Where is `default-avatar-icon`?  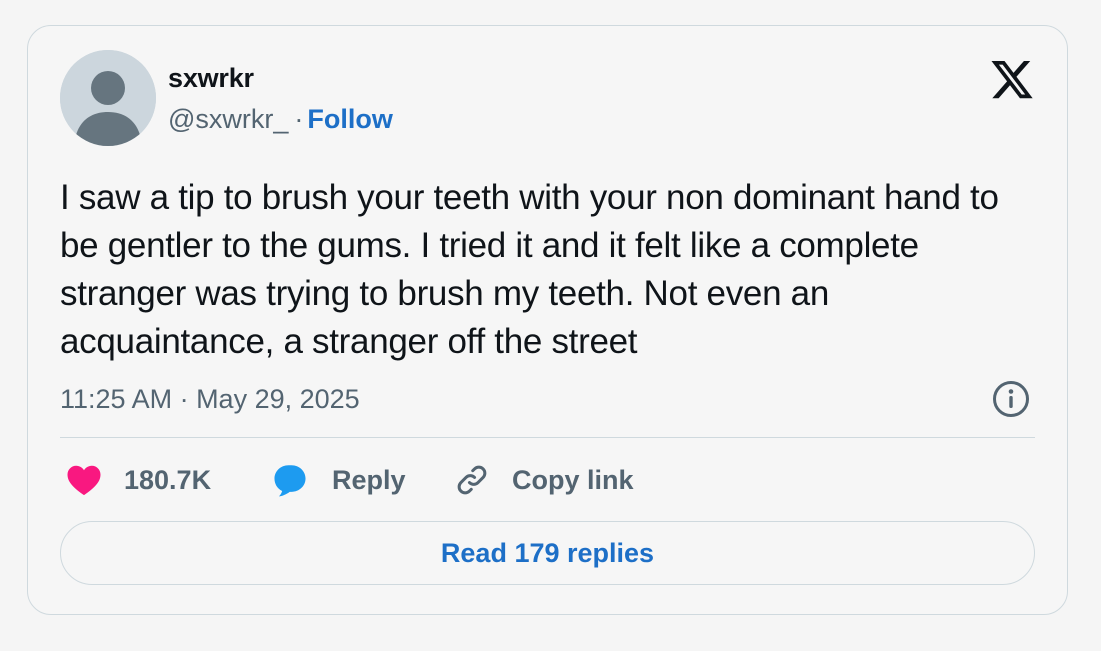 default-avatar-icon is located at coordinates (108, 98).